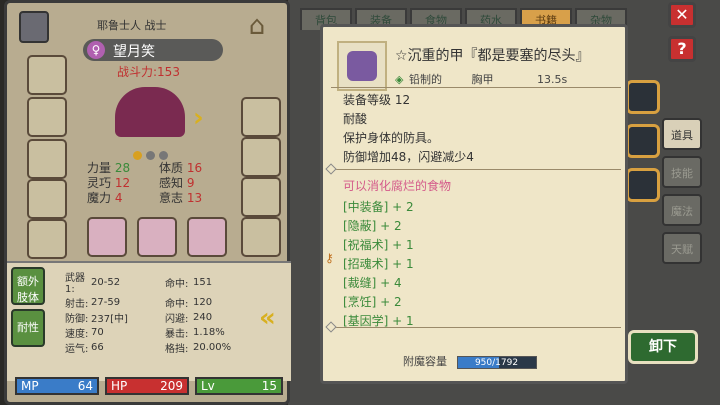 This screenshot has width=720, height=405. I want to click on help-button: ?, so click(682, 49).